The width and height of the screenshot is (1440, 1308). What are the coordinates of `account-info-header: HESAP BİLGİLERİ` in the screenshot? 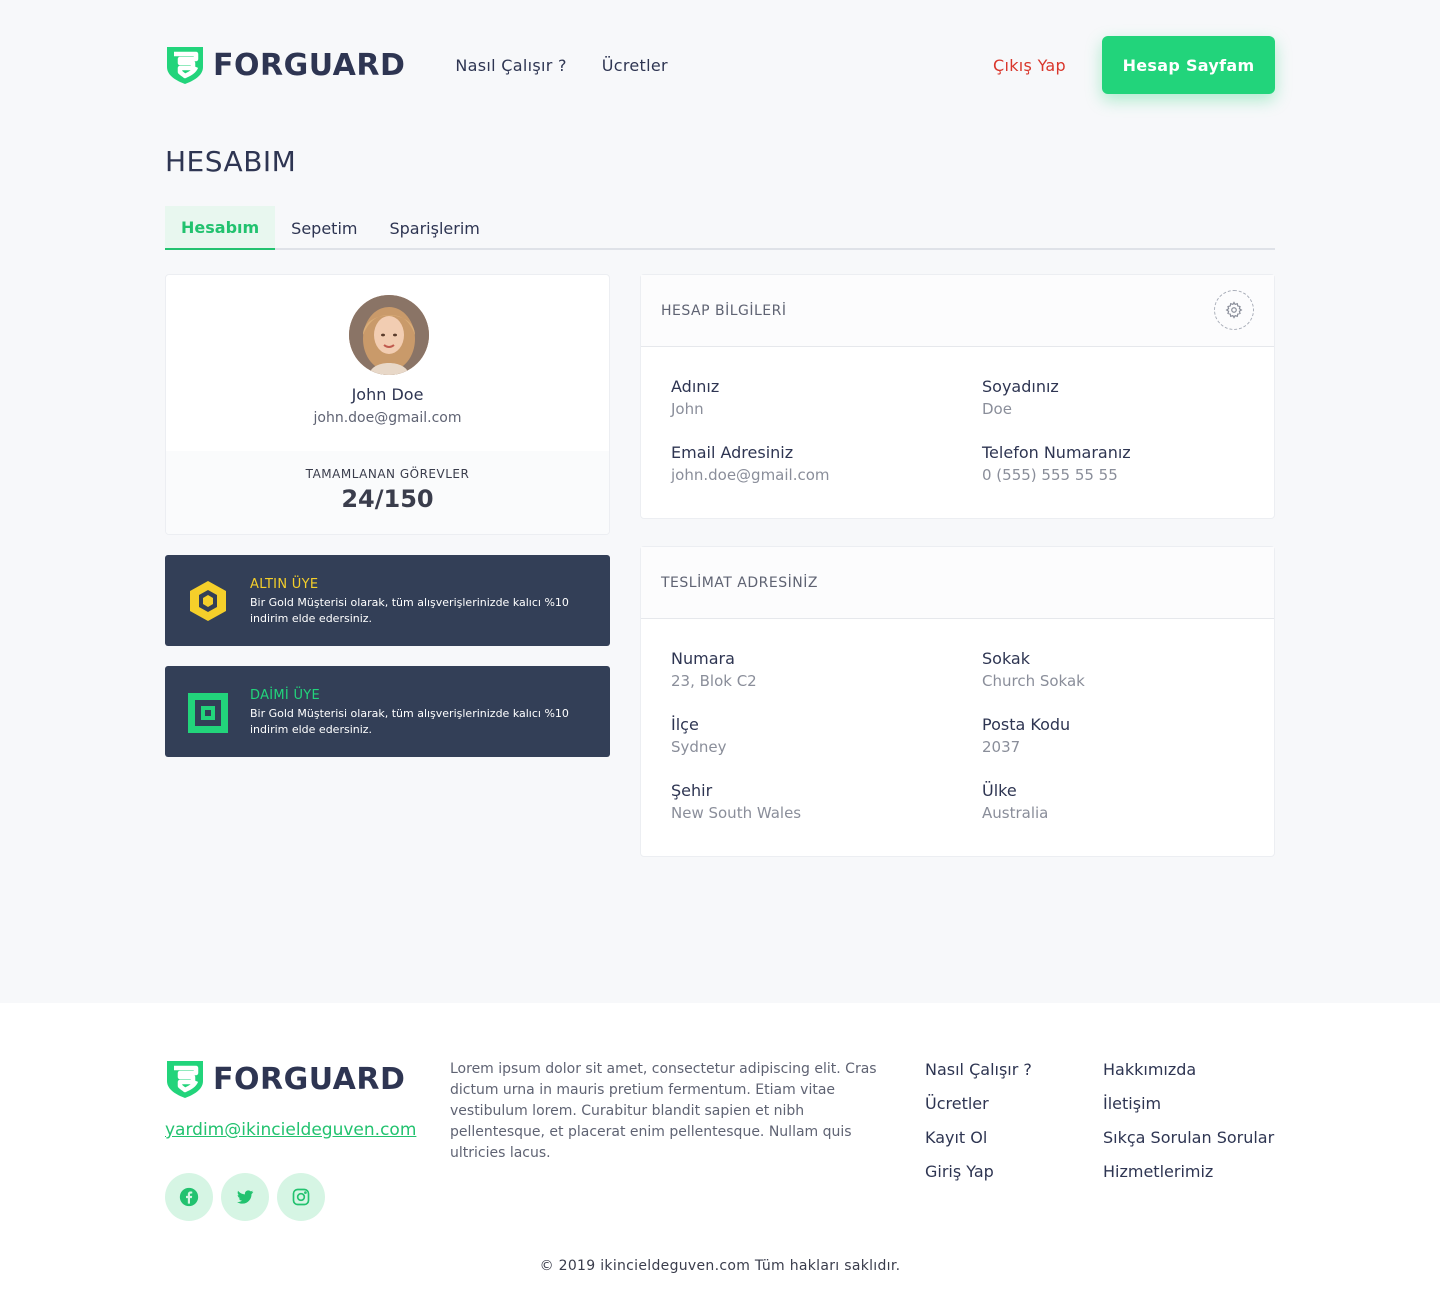 It's located at (957, 311).